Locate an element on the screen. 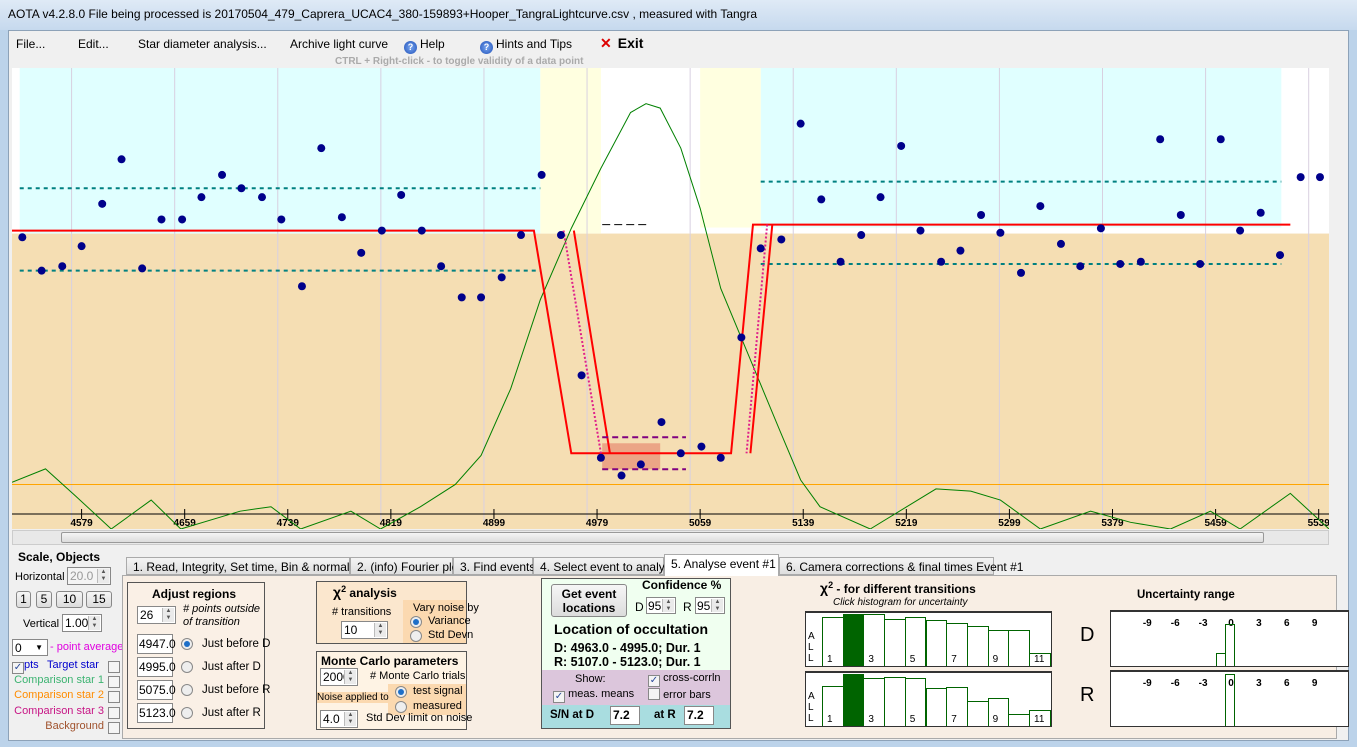 This screenshot has width=1357, height=747. sn-d-label: S/N at D is located at coordinates (572, 715).